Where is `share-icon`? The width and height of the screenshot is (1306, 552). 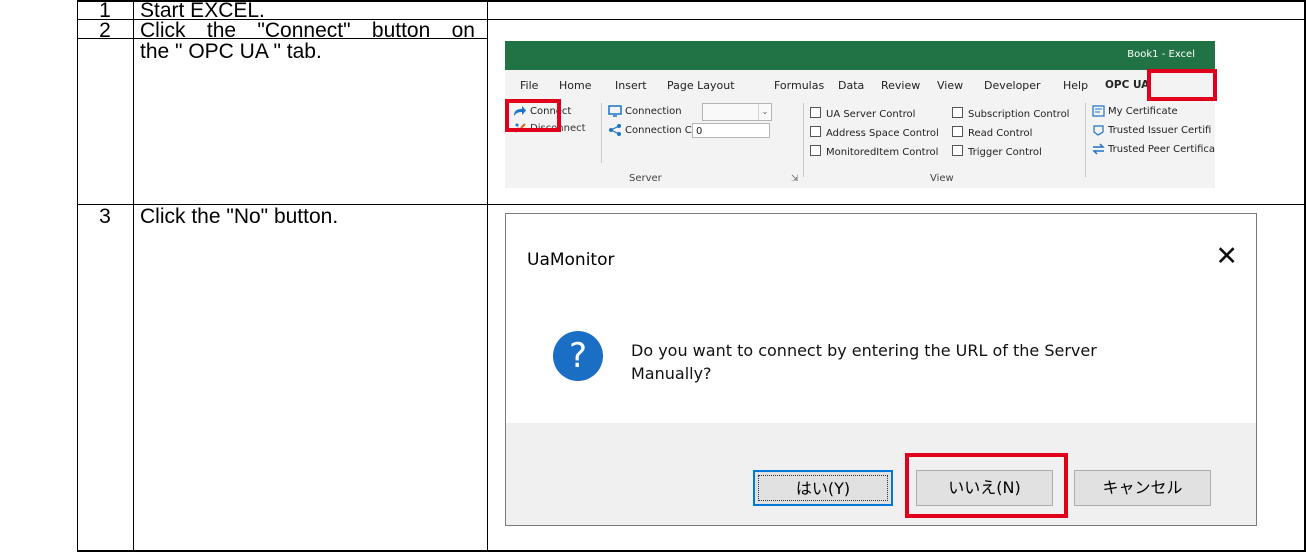 share-icon is located at coordinates (615, 130).